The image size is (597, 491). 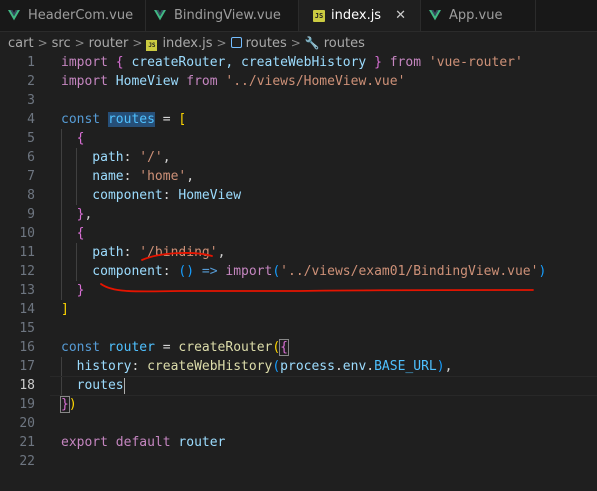 What do you see at coordinates (31, 119) in the screenshot?
I see `line-number: 4` at bounding box center [31, 119].